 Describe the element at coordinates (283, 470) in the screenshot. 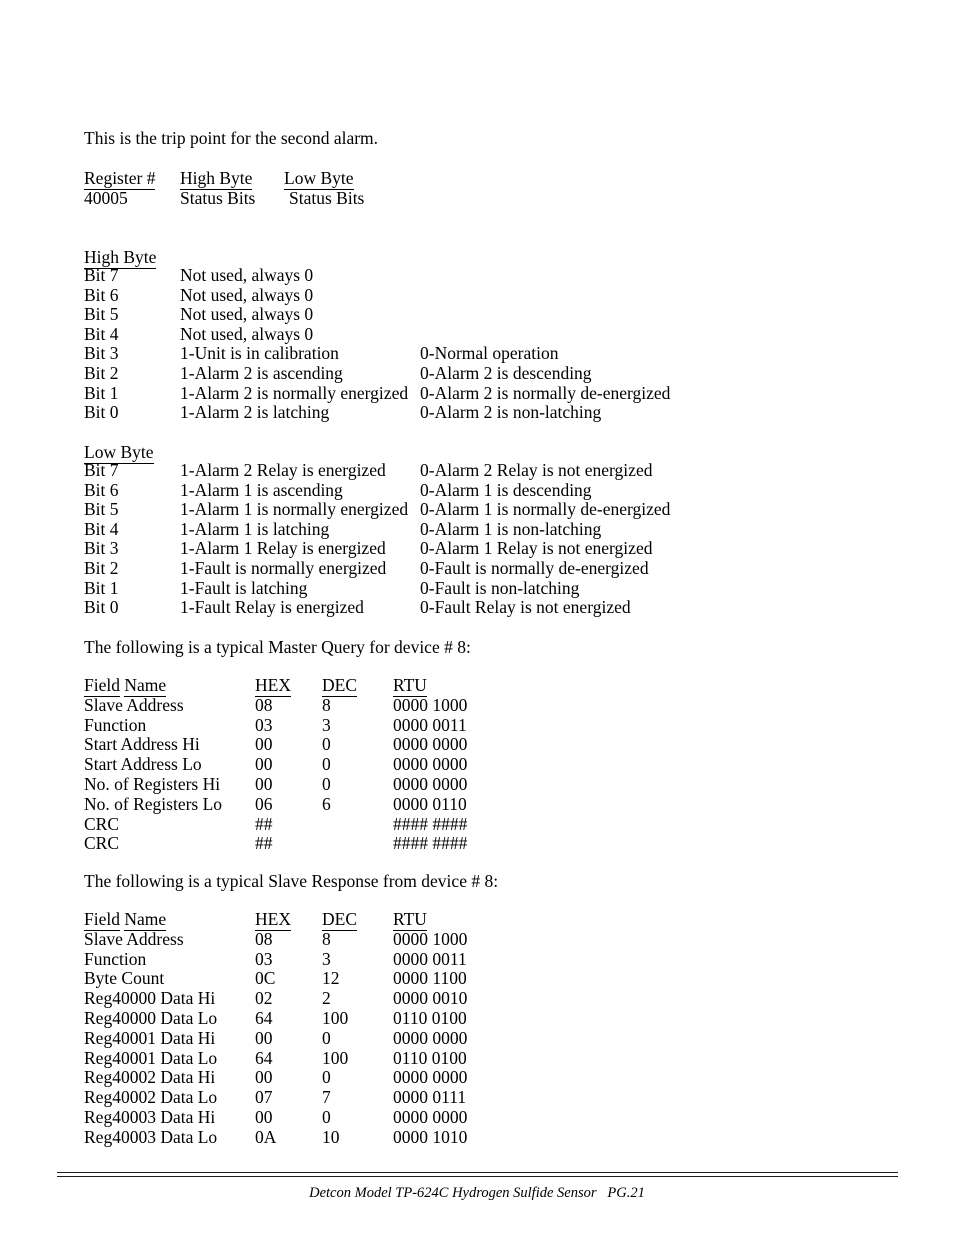

I see `bit-one-description: 1-Alarm 2 Relay is energized` at that location.